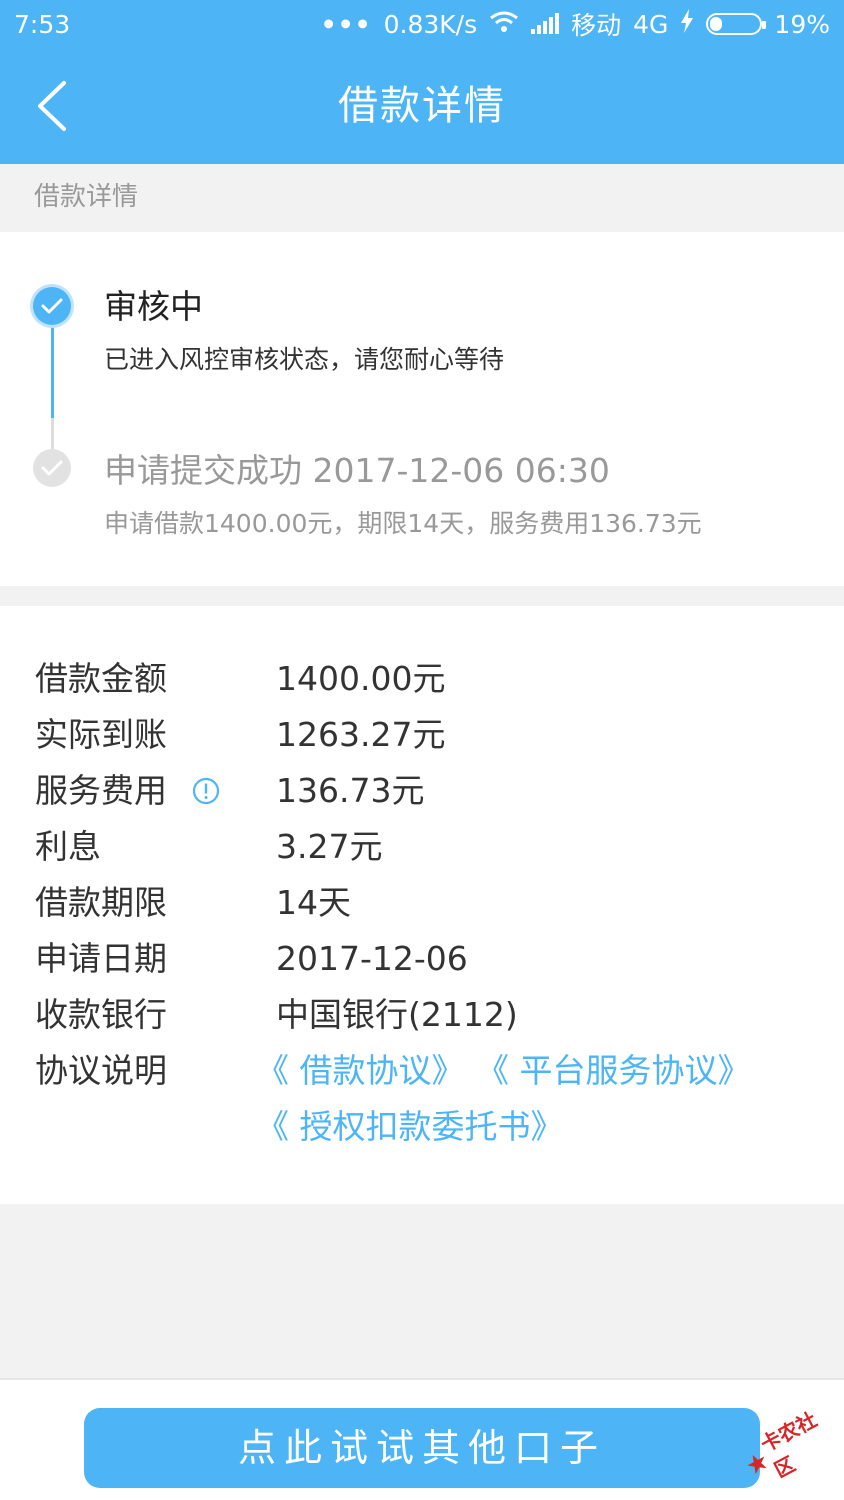 The height and width of the screenshot is (1500, 844). Describe the element at coordinates (313, 902) in the screenshot. I see `detail-value: 14天` at that location.